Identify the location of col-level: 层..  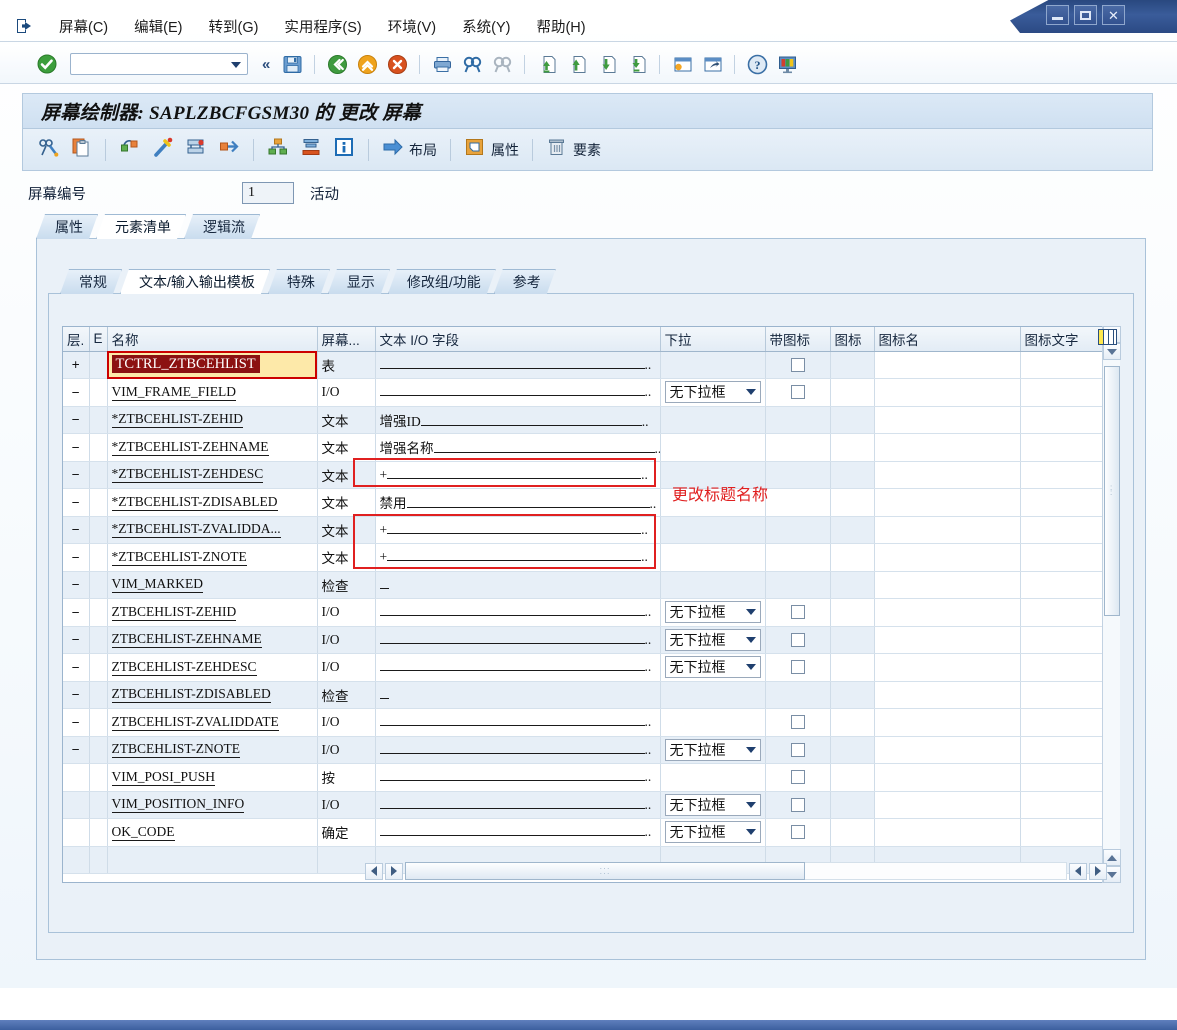
(76, 339).